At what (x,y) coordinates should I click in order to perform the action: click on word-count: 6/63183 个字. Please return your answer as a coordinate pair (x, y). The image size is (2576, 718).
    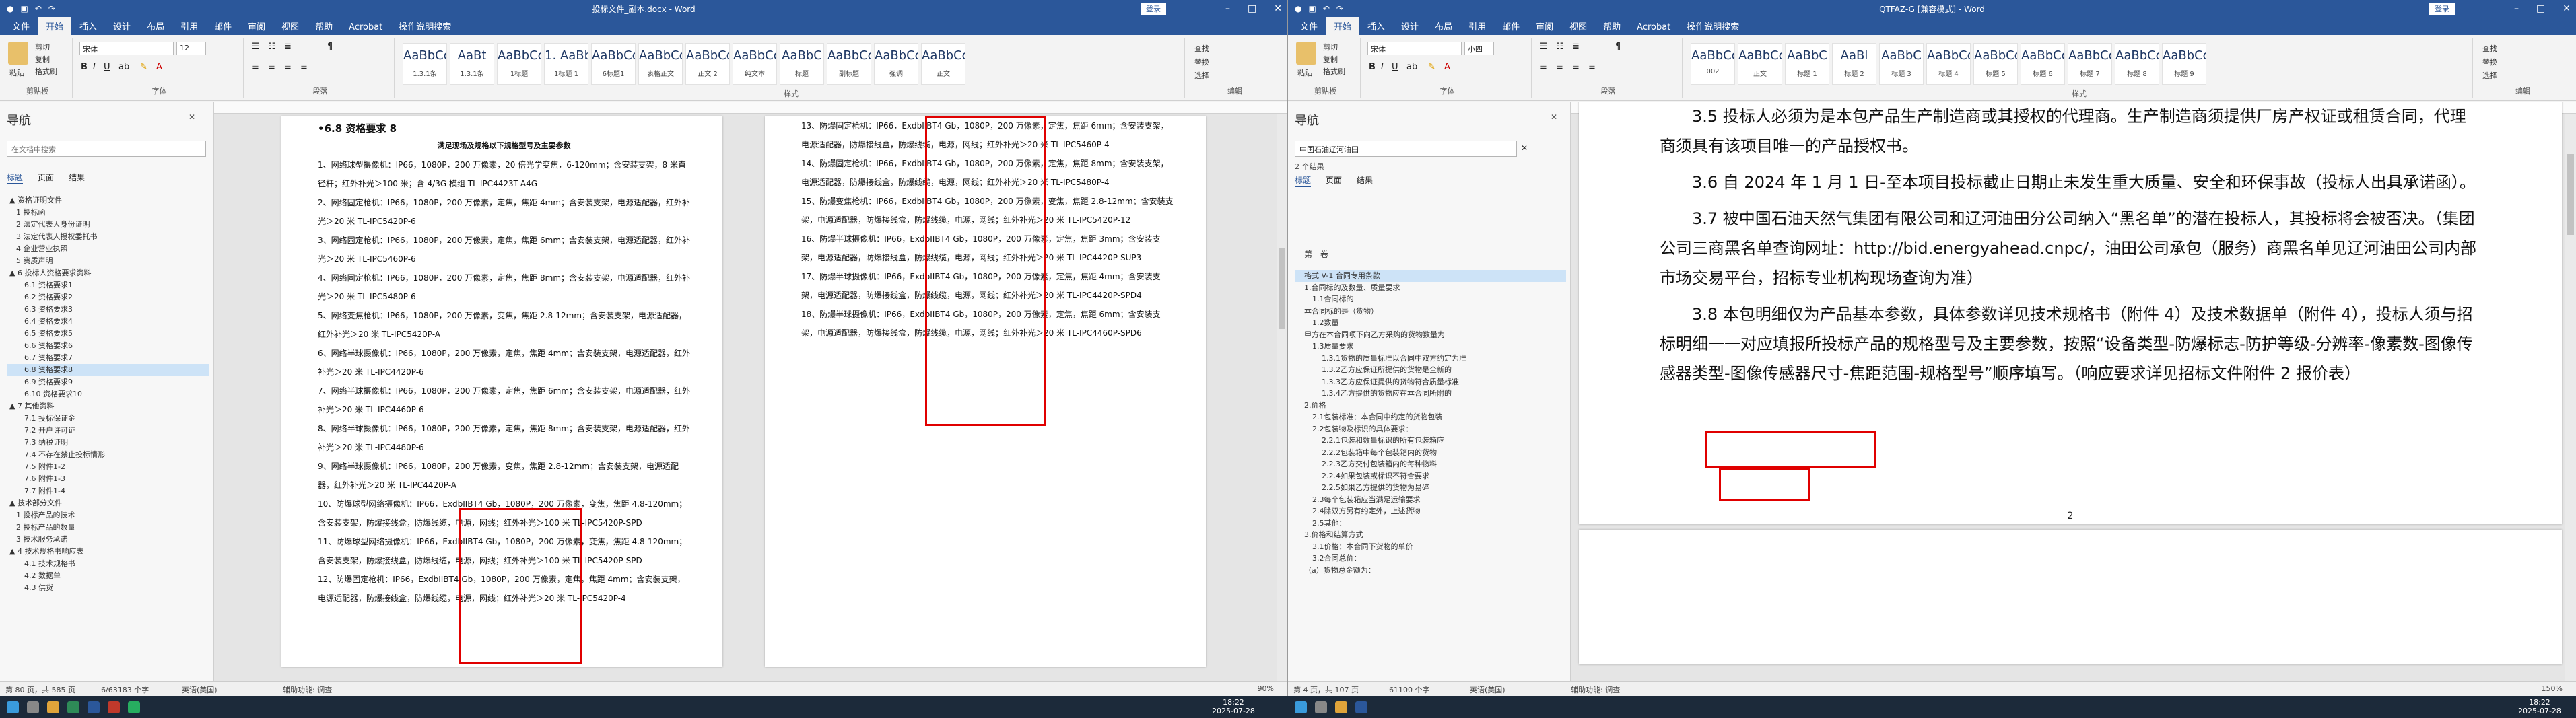
    Looking at the image, I should click on (125, 690).